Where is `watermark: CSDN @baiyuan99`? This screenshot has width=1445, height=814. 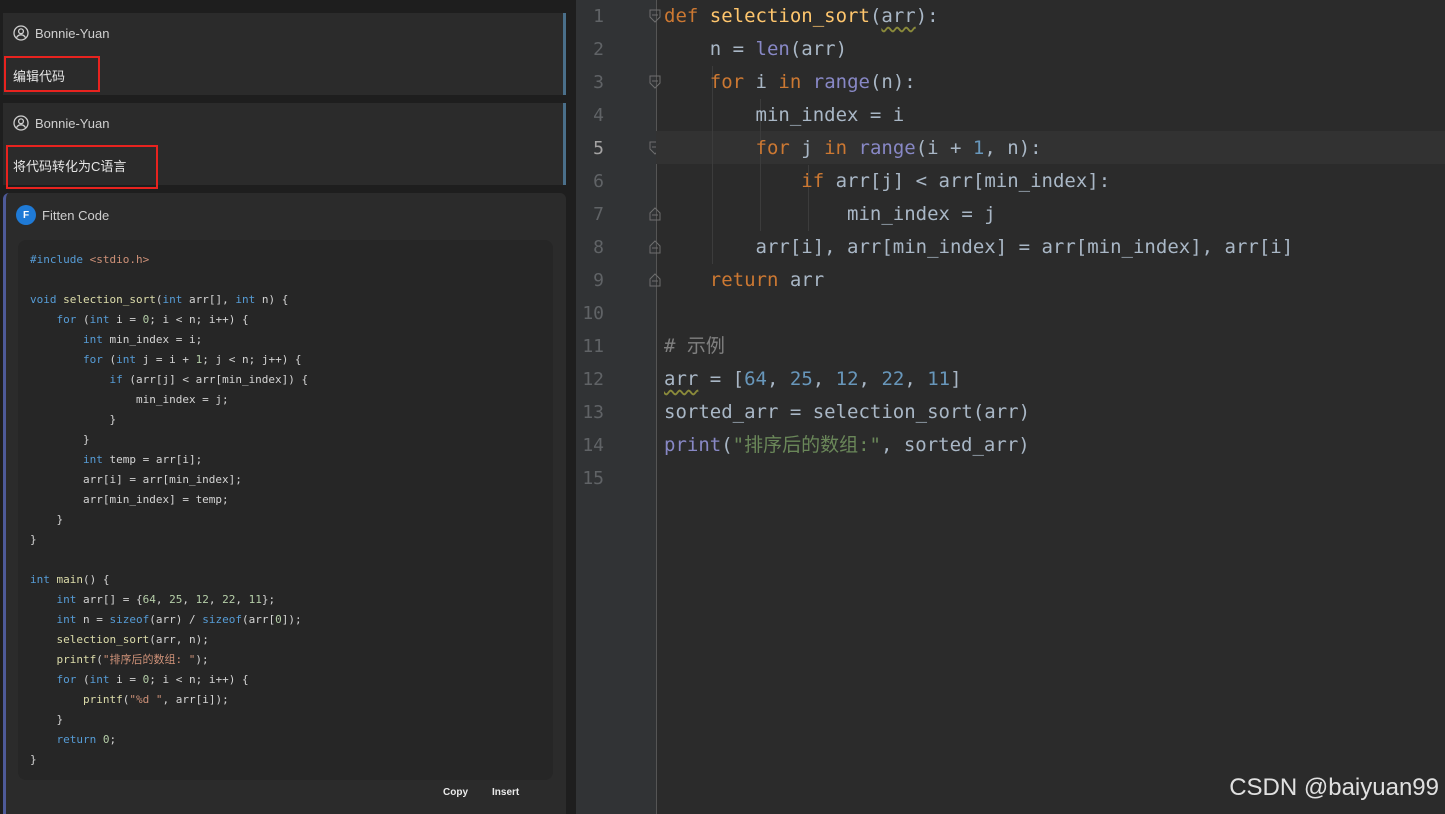
watermark: CSDN @baiyuan99 is located at coordinates (1334, 787).